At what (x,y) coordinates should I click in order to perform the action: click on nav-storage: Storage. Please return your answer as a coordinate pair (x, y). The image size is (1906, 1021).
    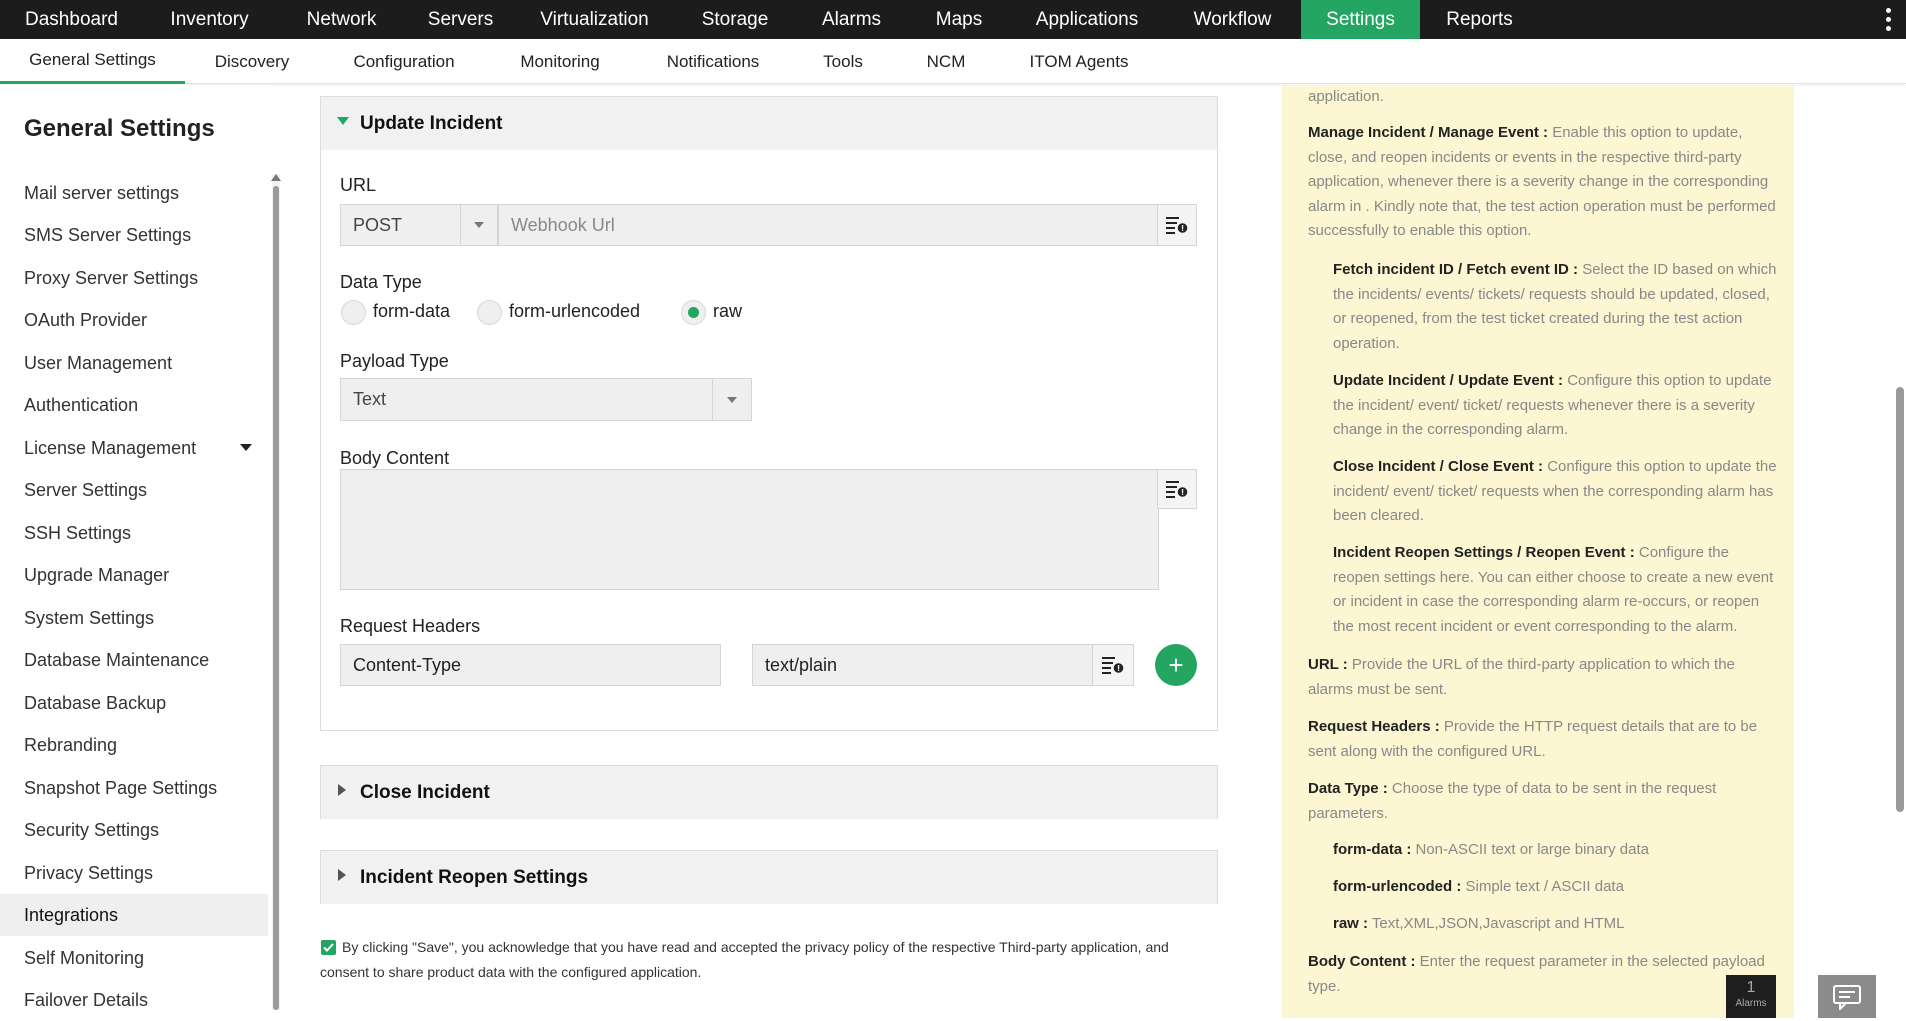
    Looking at the image, I should click on (735, 19).